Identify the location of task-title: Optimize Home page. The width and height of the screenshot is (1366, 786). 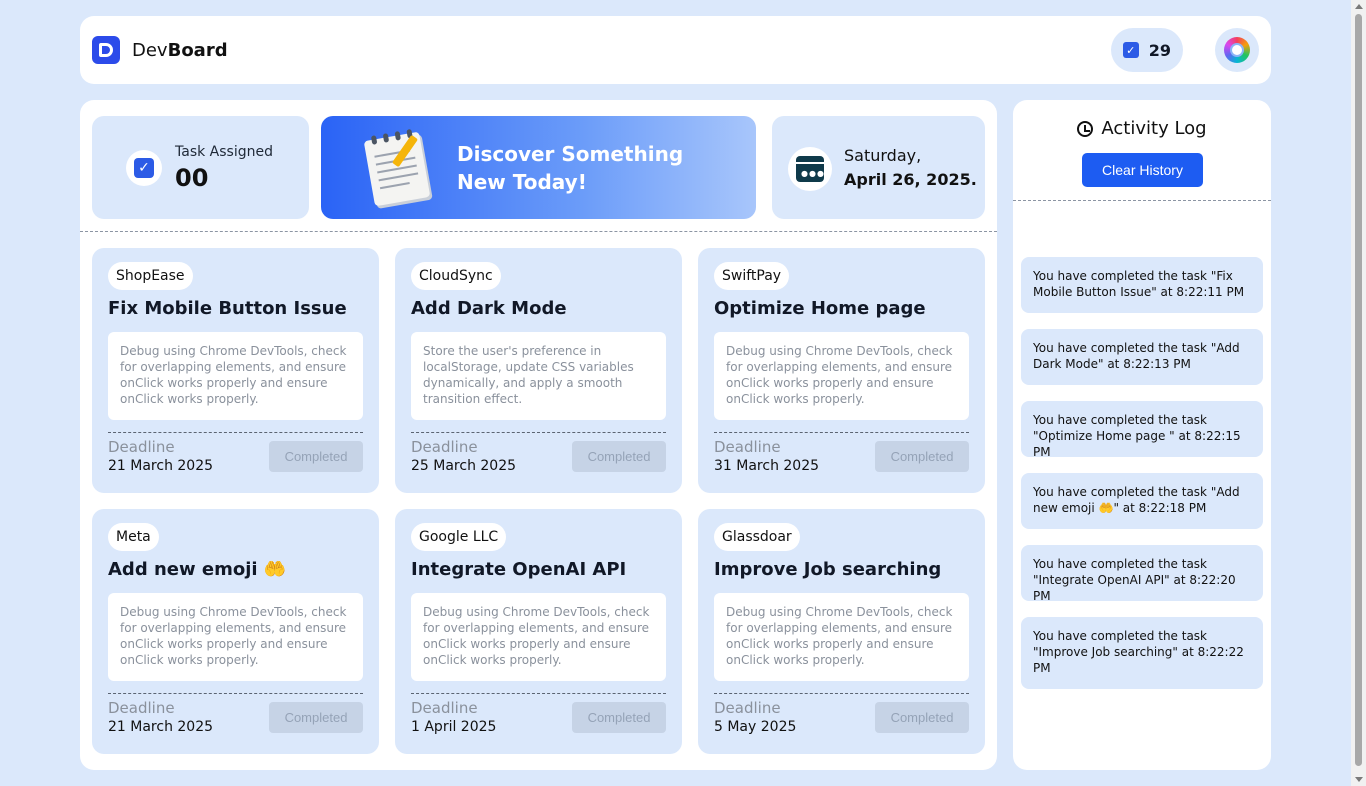
(820, 308).